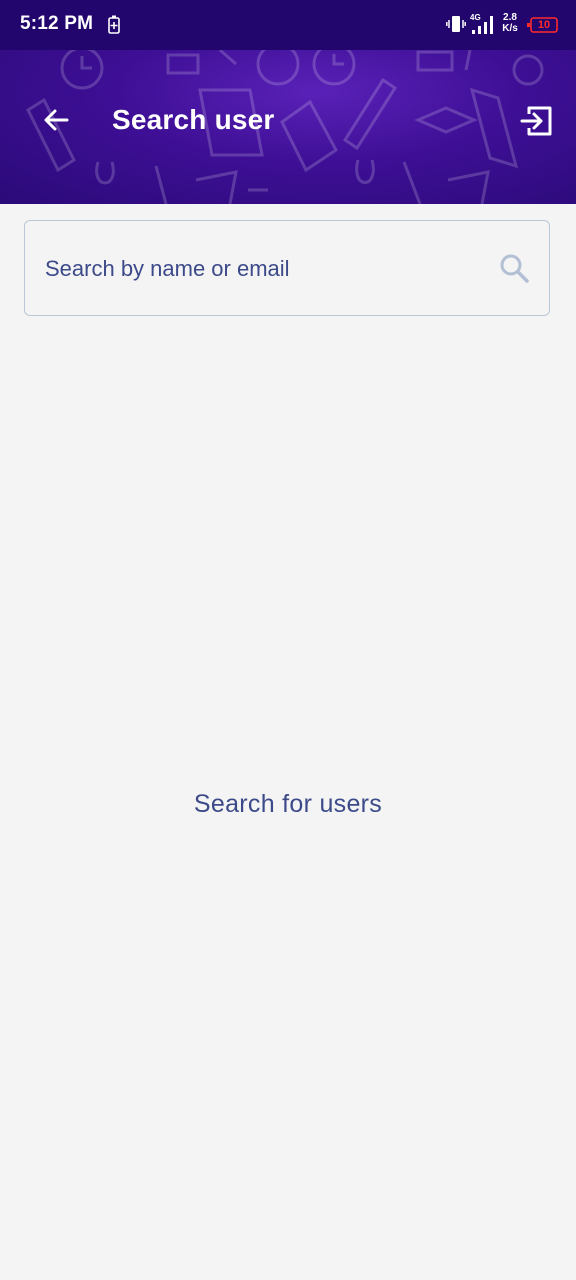 This screenshot has height=1280, width=576. I want to click on logout-icon, so click(536, 121).